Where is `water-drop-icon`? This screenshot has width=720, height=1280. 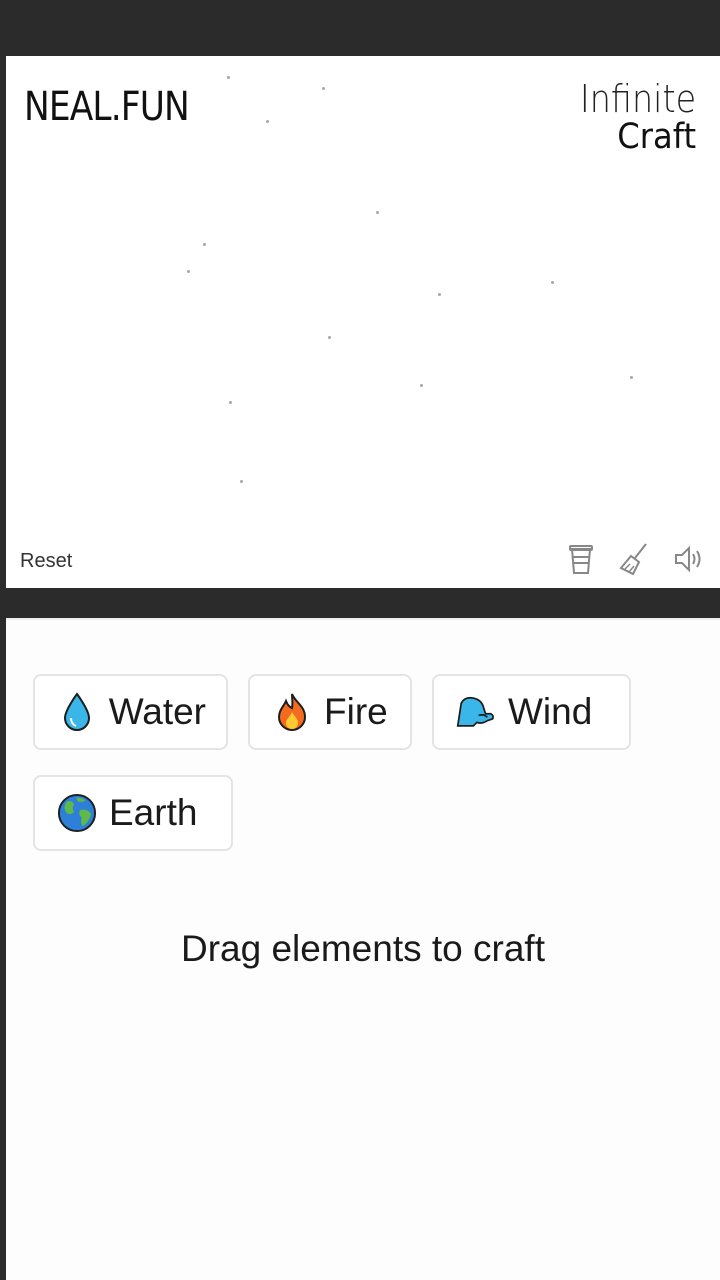
water-drop-icon is located at coordinates (77, 712).